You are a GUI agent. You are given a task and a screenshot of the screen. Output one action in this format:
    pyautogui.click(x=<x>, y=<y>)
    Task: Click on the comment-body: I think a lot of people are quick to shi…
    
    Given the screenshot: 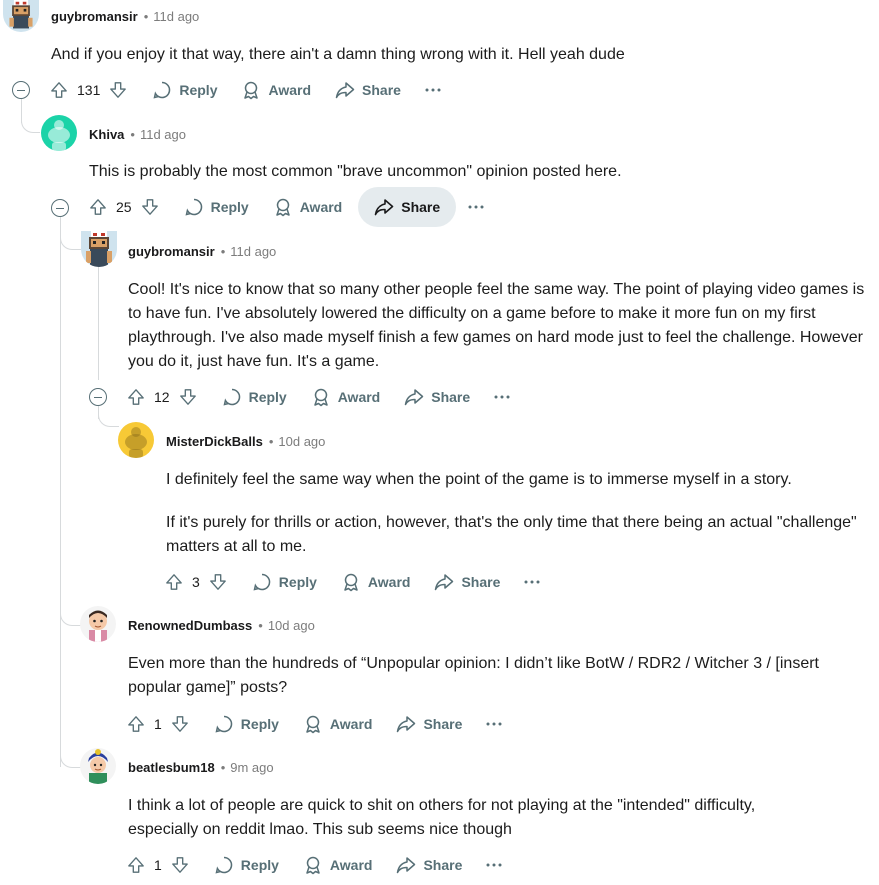 What is the action you would take?
    pyautogui.click(x=478, y=818)
    